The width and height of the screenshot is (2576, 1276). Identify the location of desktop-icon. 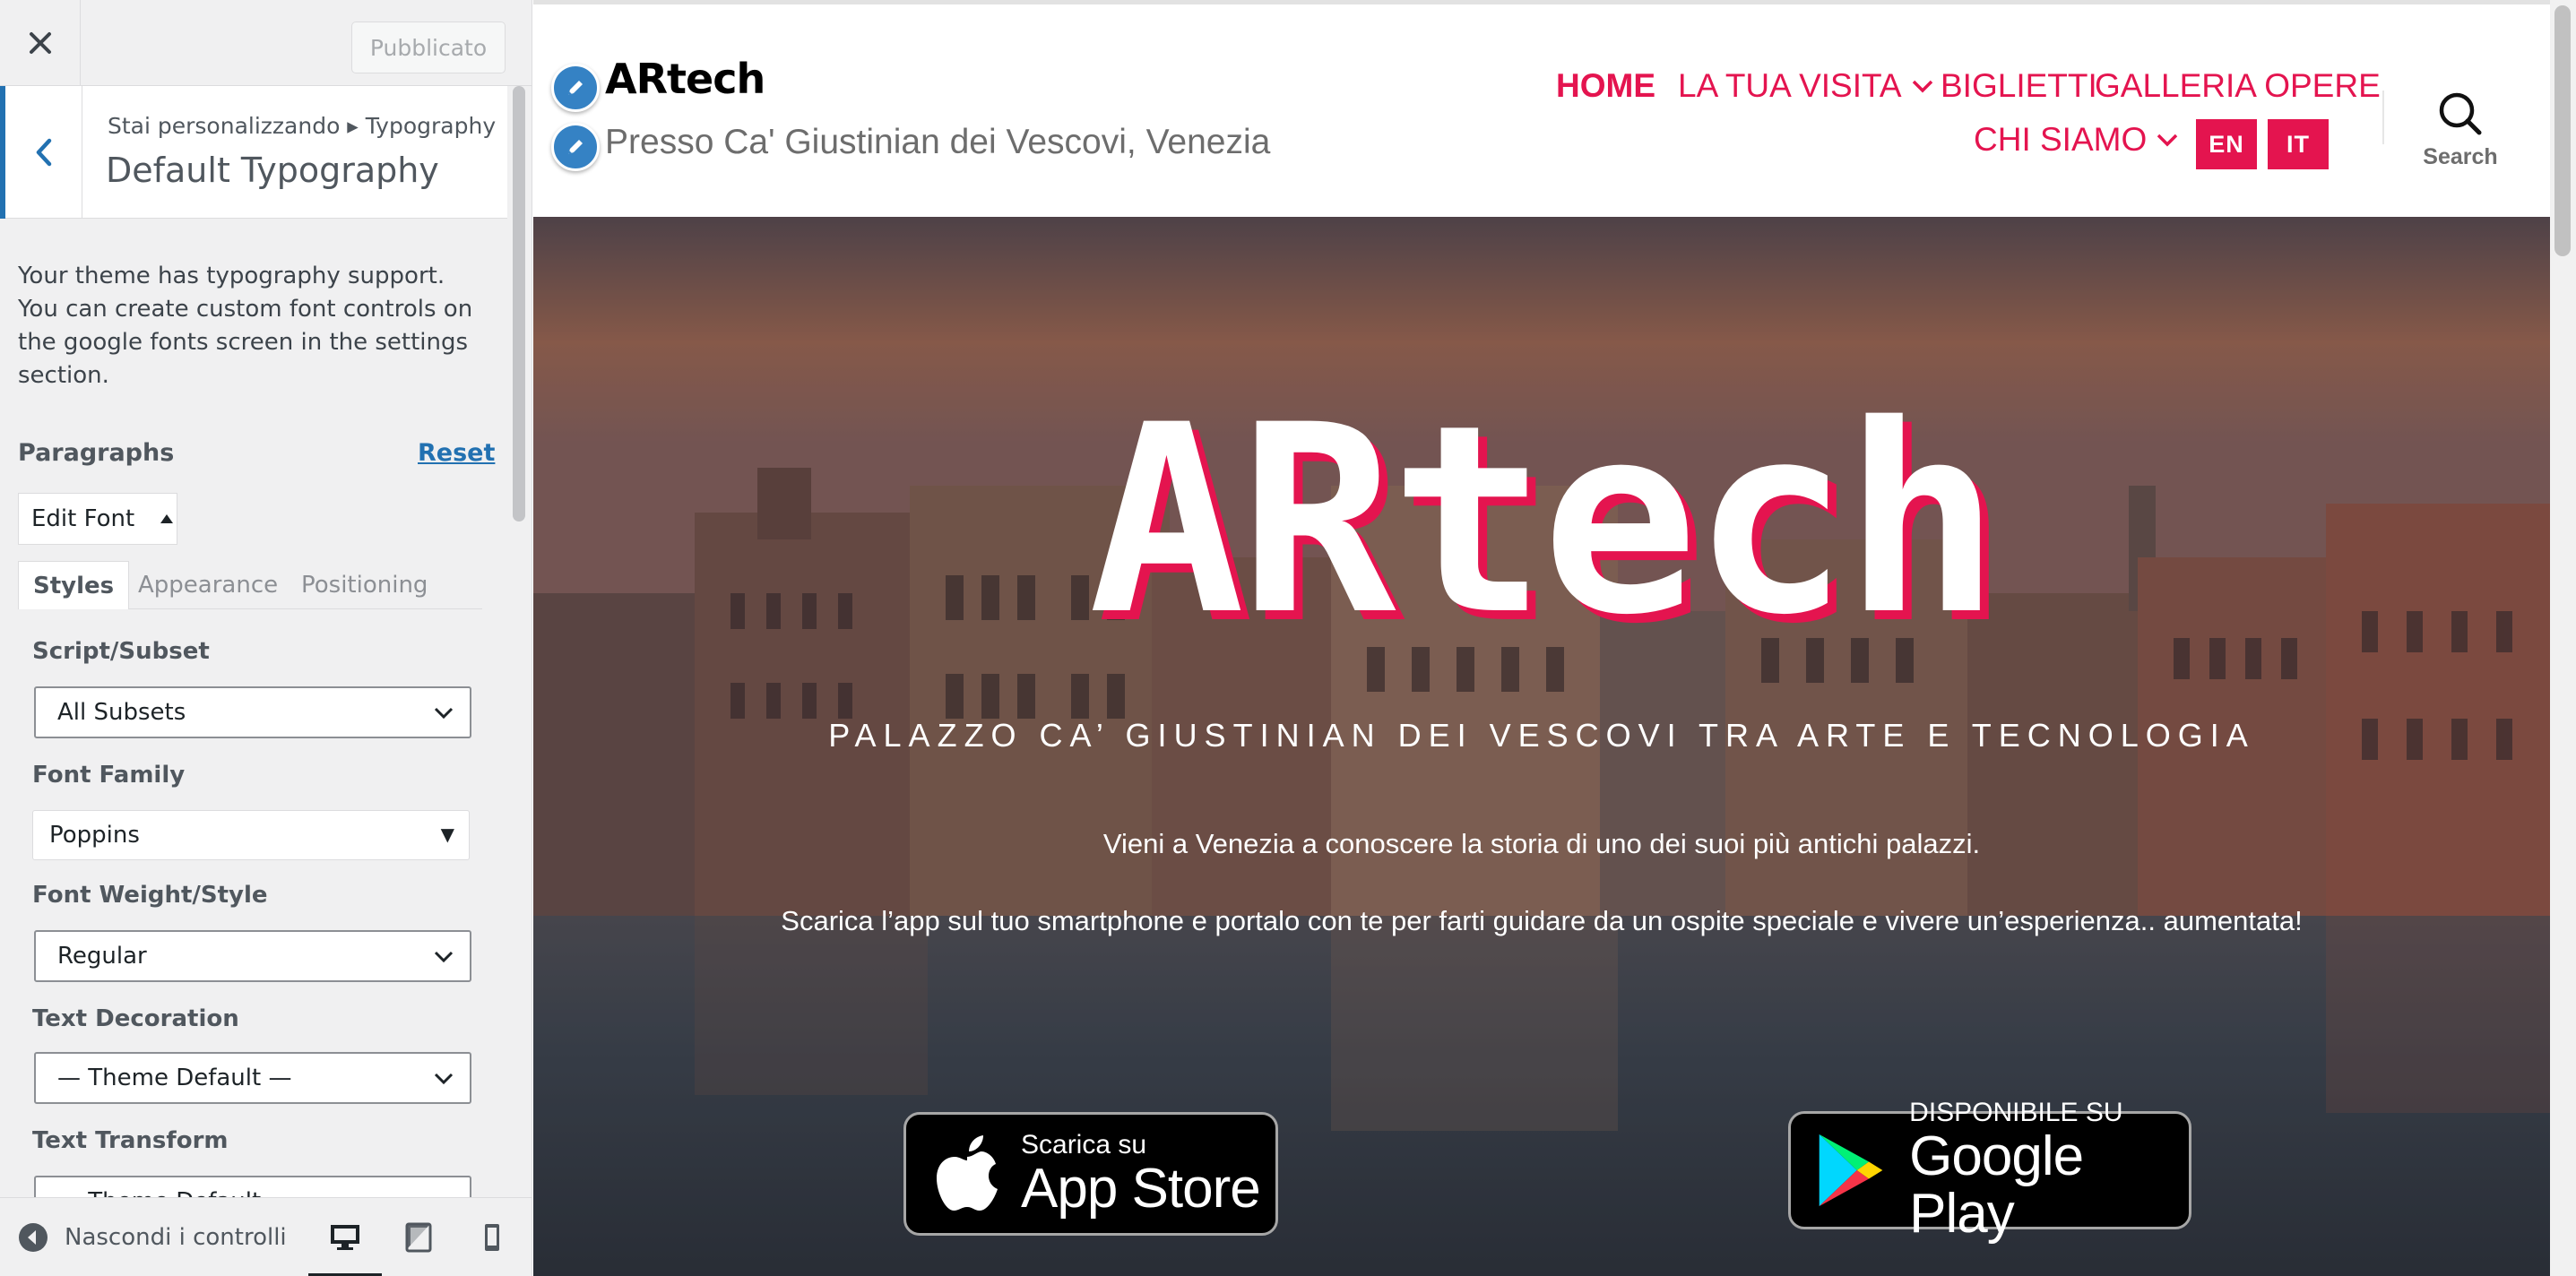
(345, 1237).